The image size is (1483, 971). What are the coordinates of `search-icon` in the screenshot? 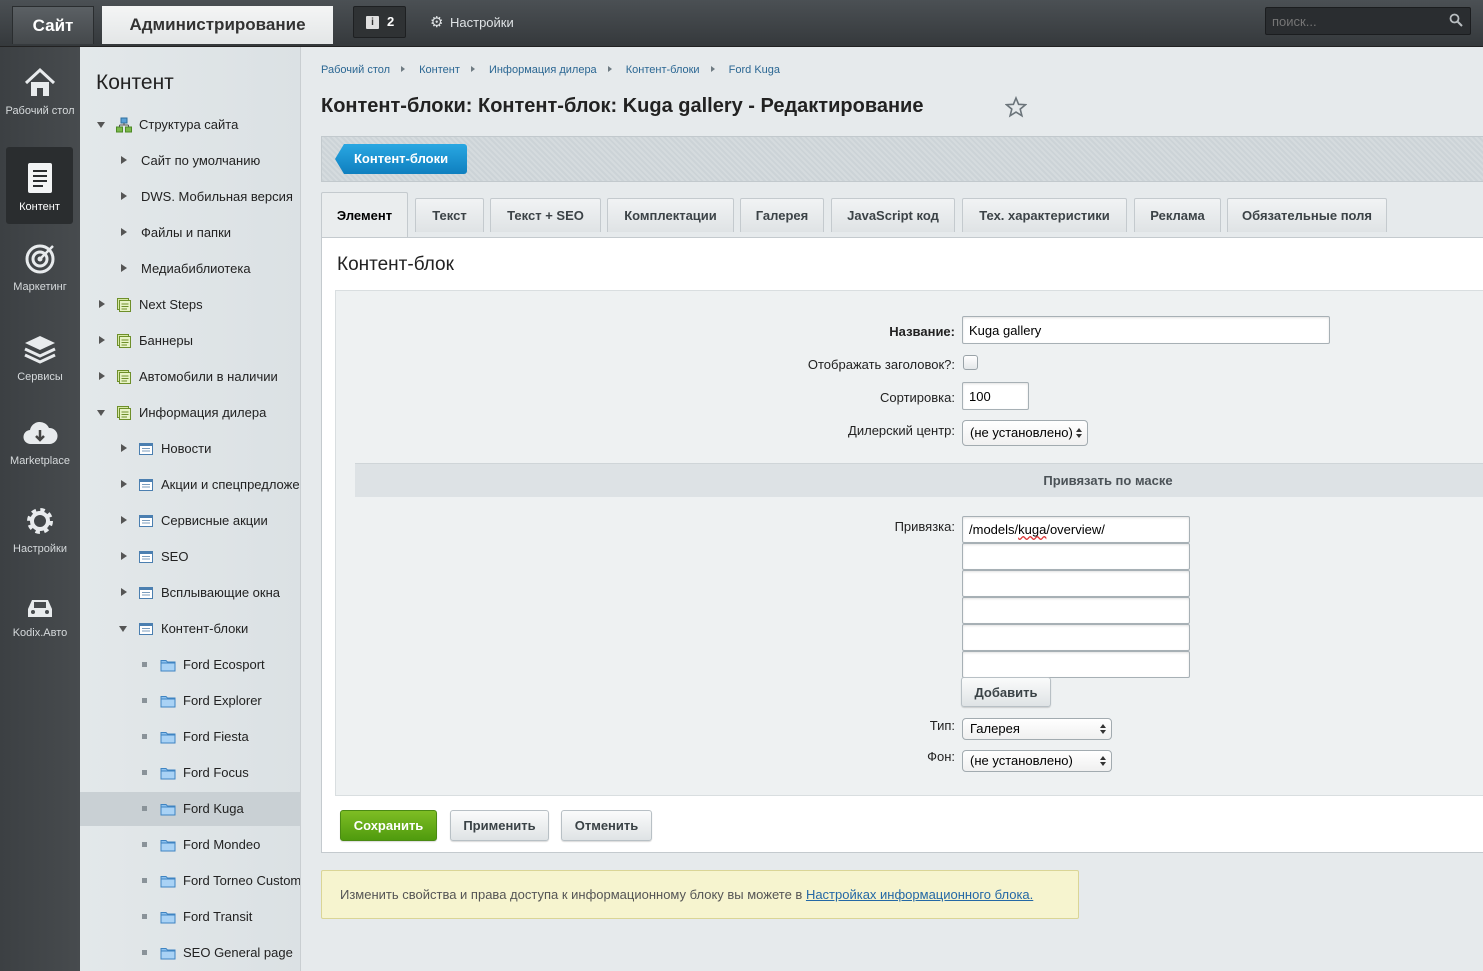 It's located at (1456, 20).